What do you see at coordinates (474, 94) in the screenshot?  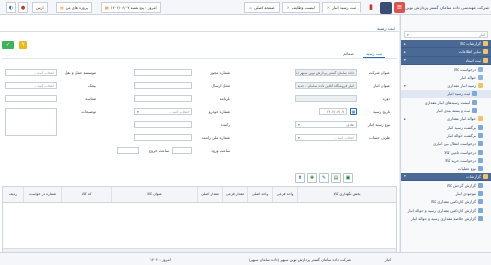 I see `doc-icon` at bounding box center [474, 94].